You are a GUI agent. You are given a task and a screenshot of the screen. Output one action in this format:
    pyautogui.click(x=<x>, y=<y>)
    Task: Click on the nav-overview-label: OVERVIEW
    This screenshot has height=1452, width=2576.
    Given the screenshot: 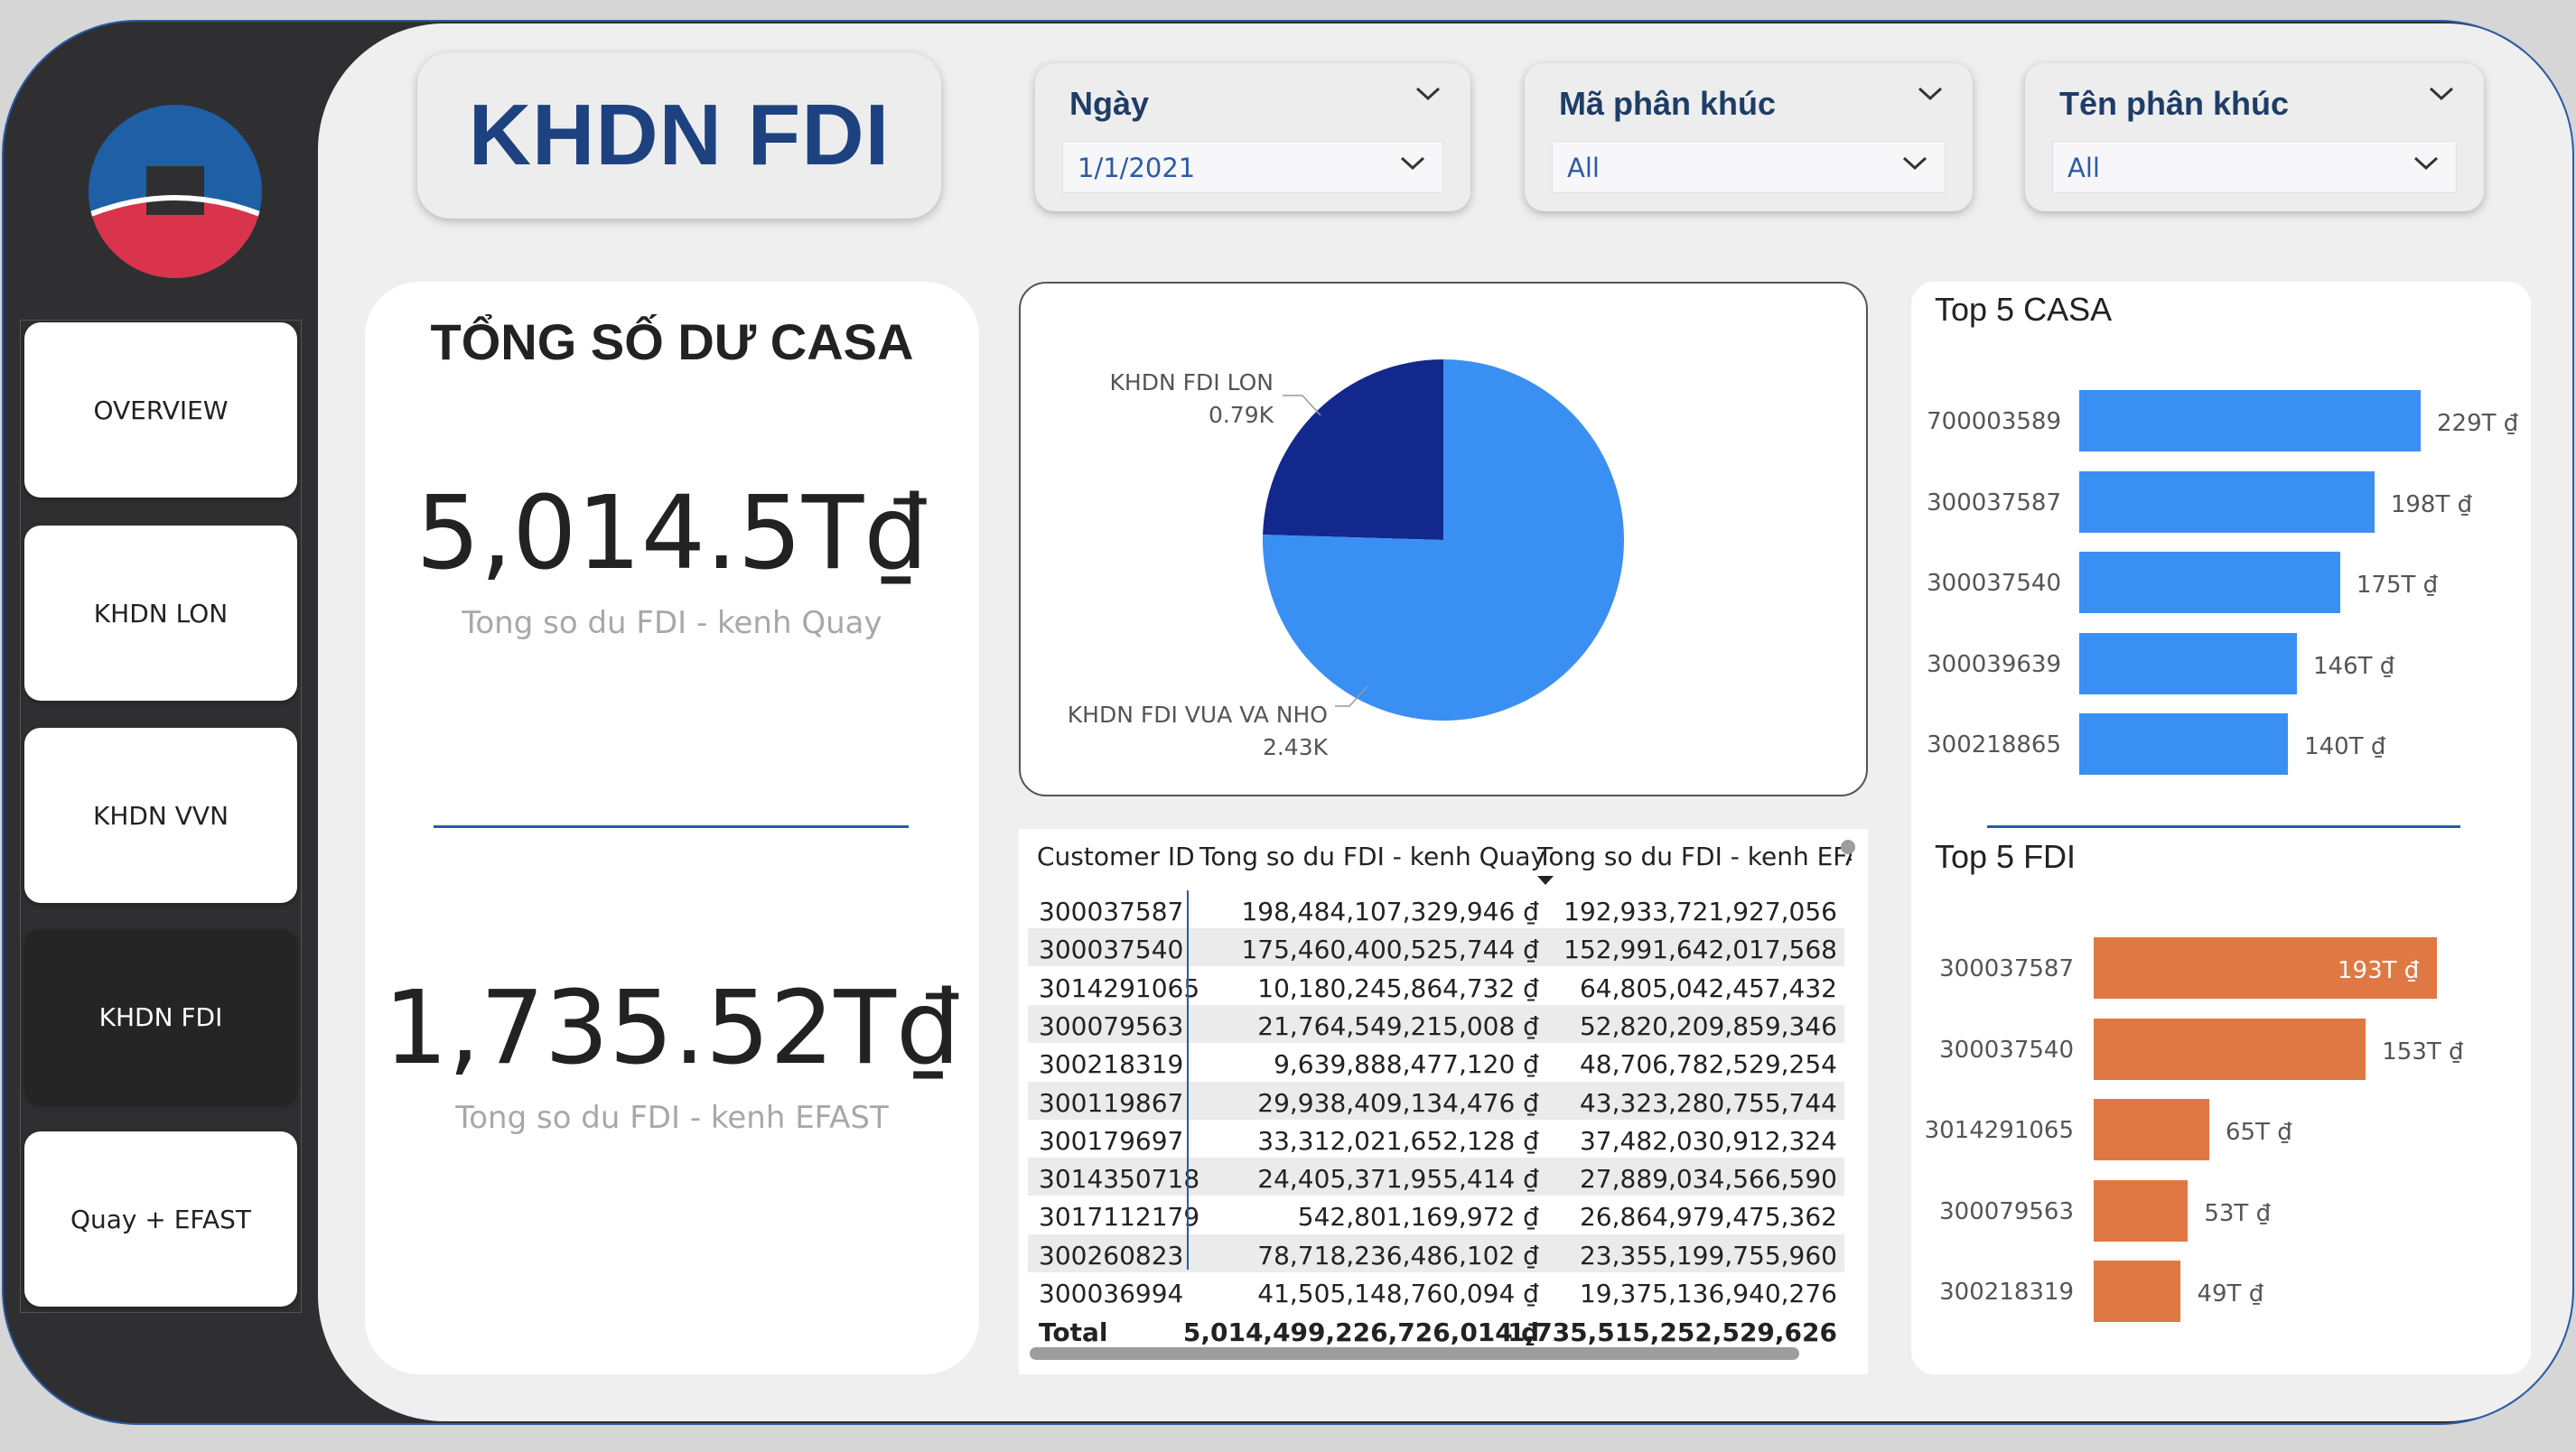 What is the action you would take?
    pyautogui.click(x=161, y=410)
    